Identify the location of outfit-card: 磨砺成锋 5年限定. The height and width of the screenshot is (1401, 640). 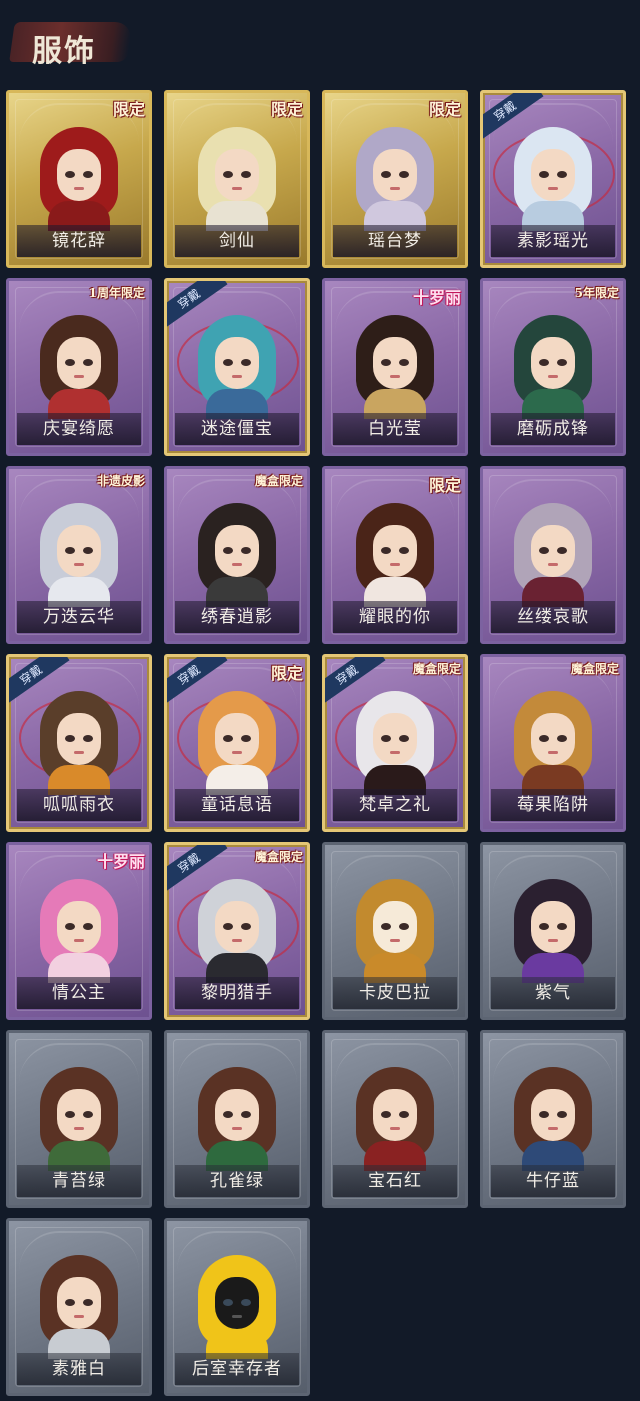
(553, 367).